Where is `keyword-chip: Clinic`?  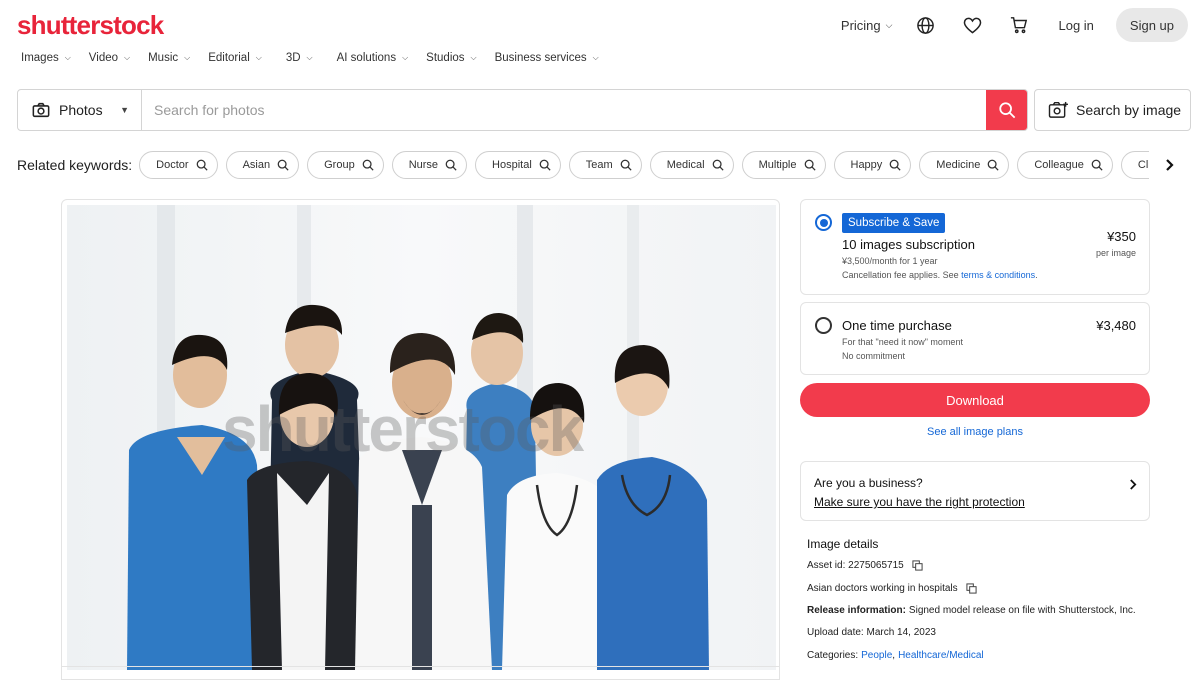
keyword-chip: Clinic is located at coordinates (1135, 165).